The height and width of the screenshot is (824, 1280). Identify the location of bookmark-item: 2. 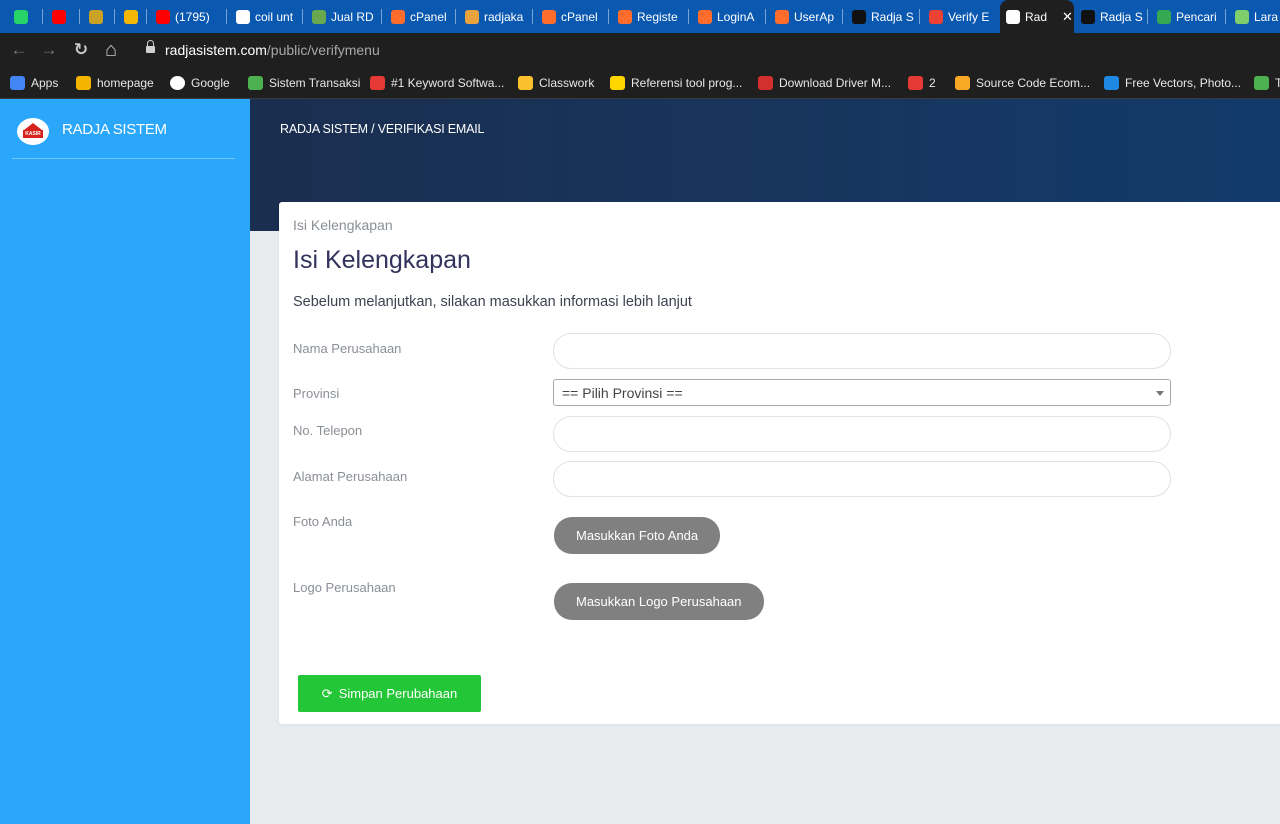
(922, 83).